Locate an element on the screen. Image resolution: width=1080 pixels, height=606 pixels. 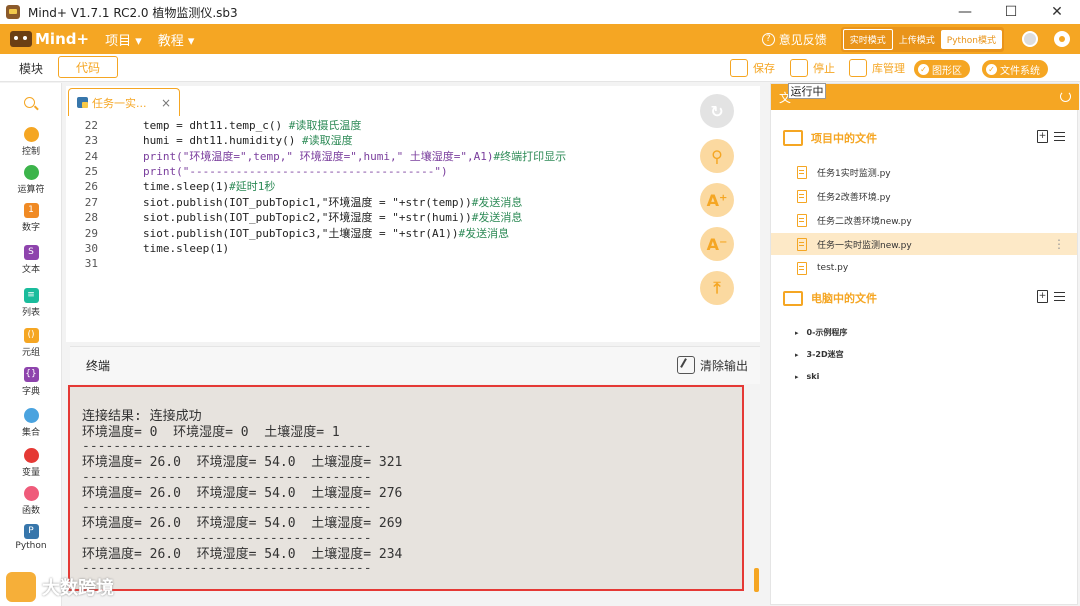
palette-dict: {} 字典 is located at coordinates (31, 382).